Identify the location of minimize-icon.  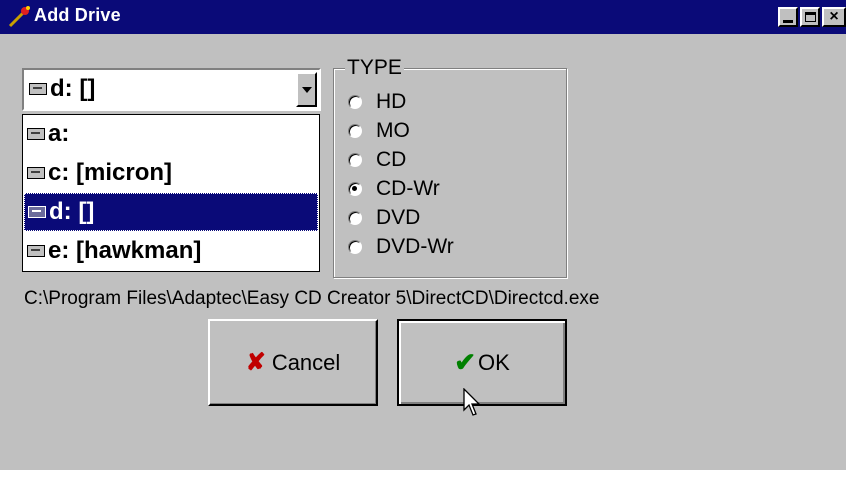
(788, 21).